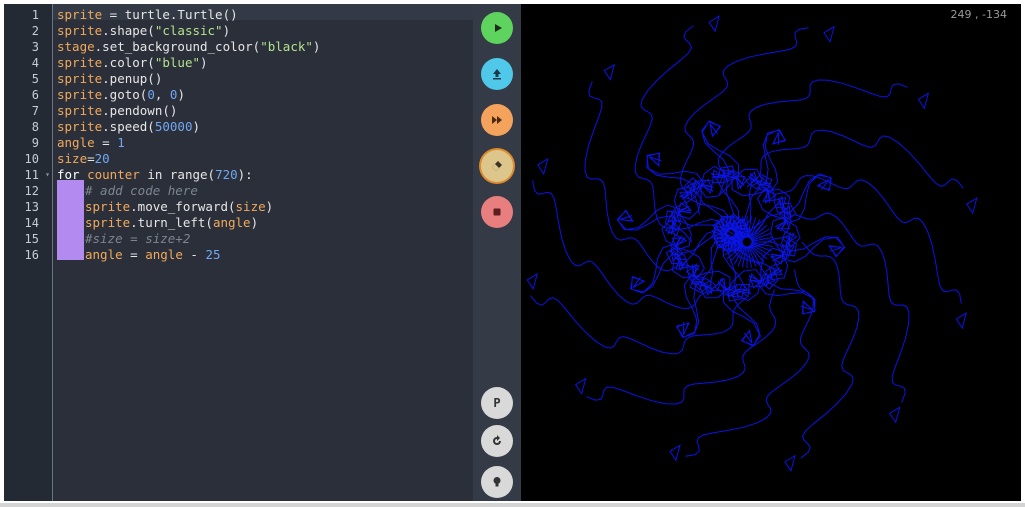 This screenshot has width=1025, height=507. I want to click on fold-arrow-icon: ▾, so click(47, 175).